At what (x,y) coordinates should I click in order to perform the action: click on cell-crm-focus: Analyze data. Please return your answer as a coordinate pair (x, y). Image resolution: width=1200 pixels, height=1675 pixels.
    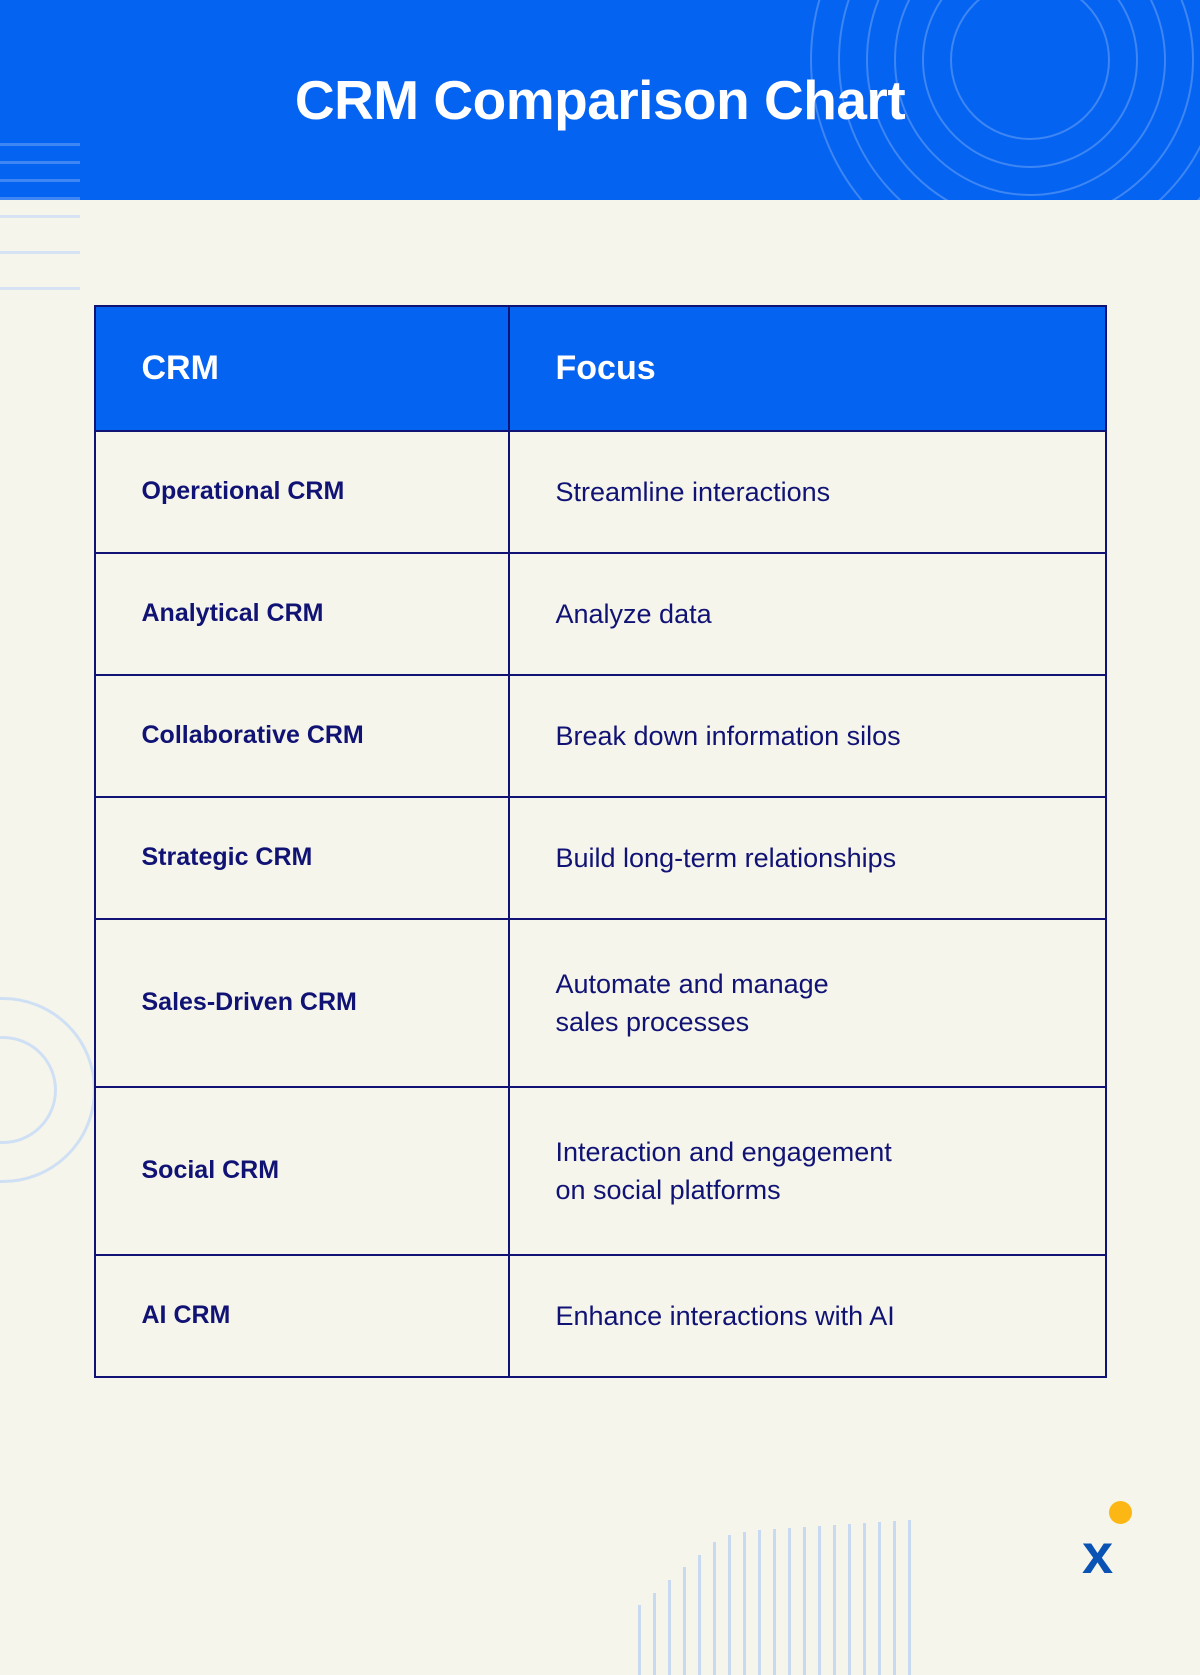
    Looking at the image, I should click on (807, 614).